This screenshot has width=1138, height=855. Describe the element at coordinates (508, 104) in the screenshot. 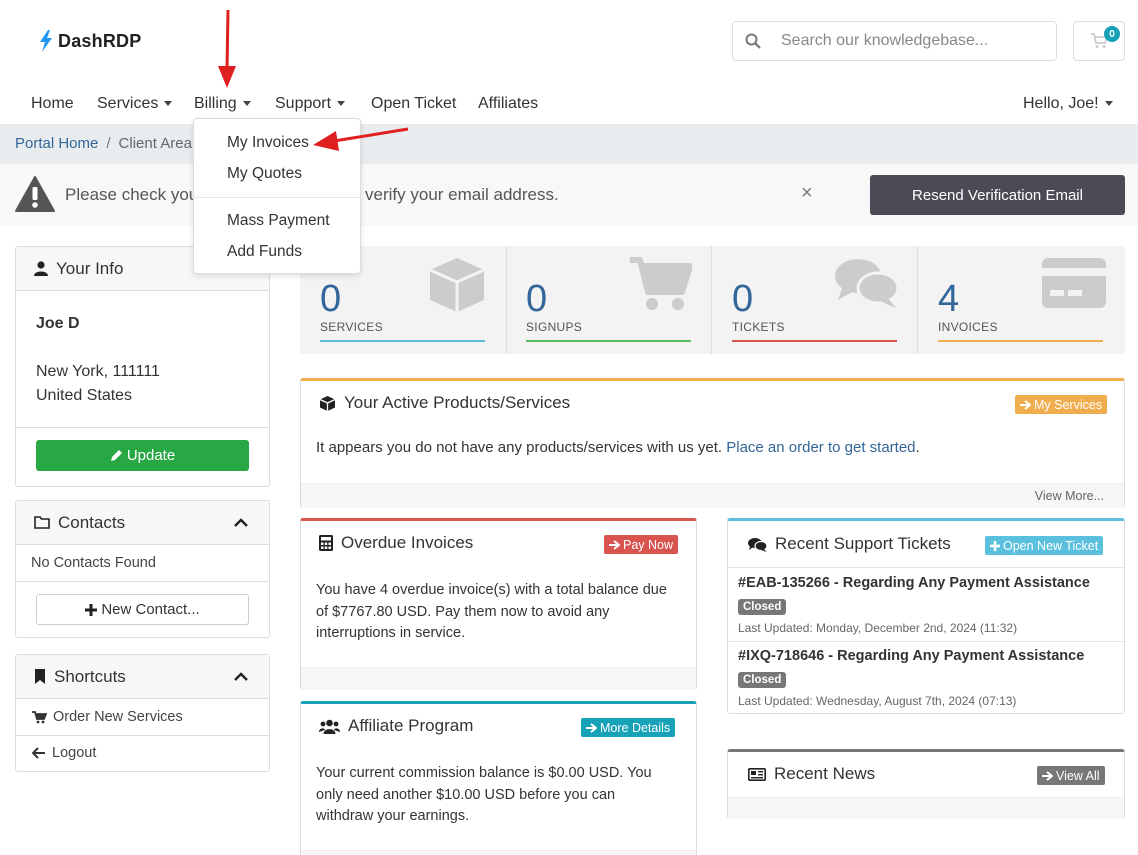

I see `nav-affiliates: Affiliates` at that location.